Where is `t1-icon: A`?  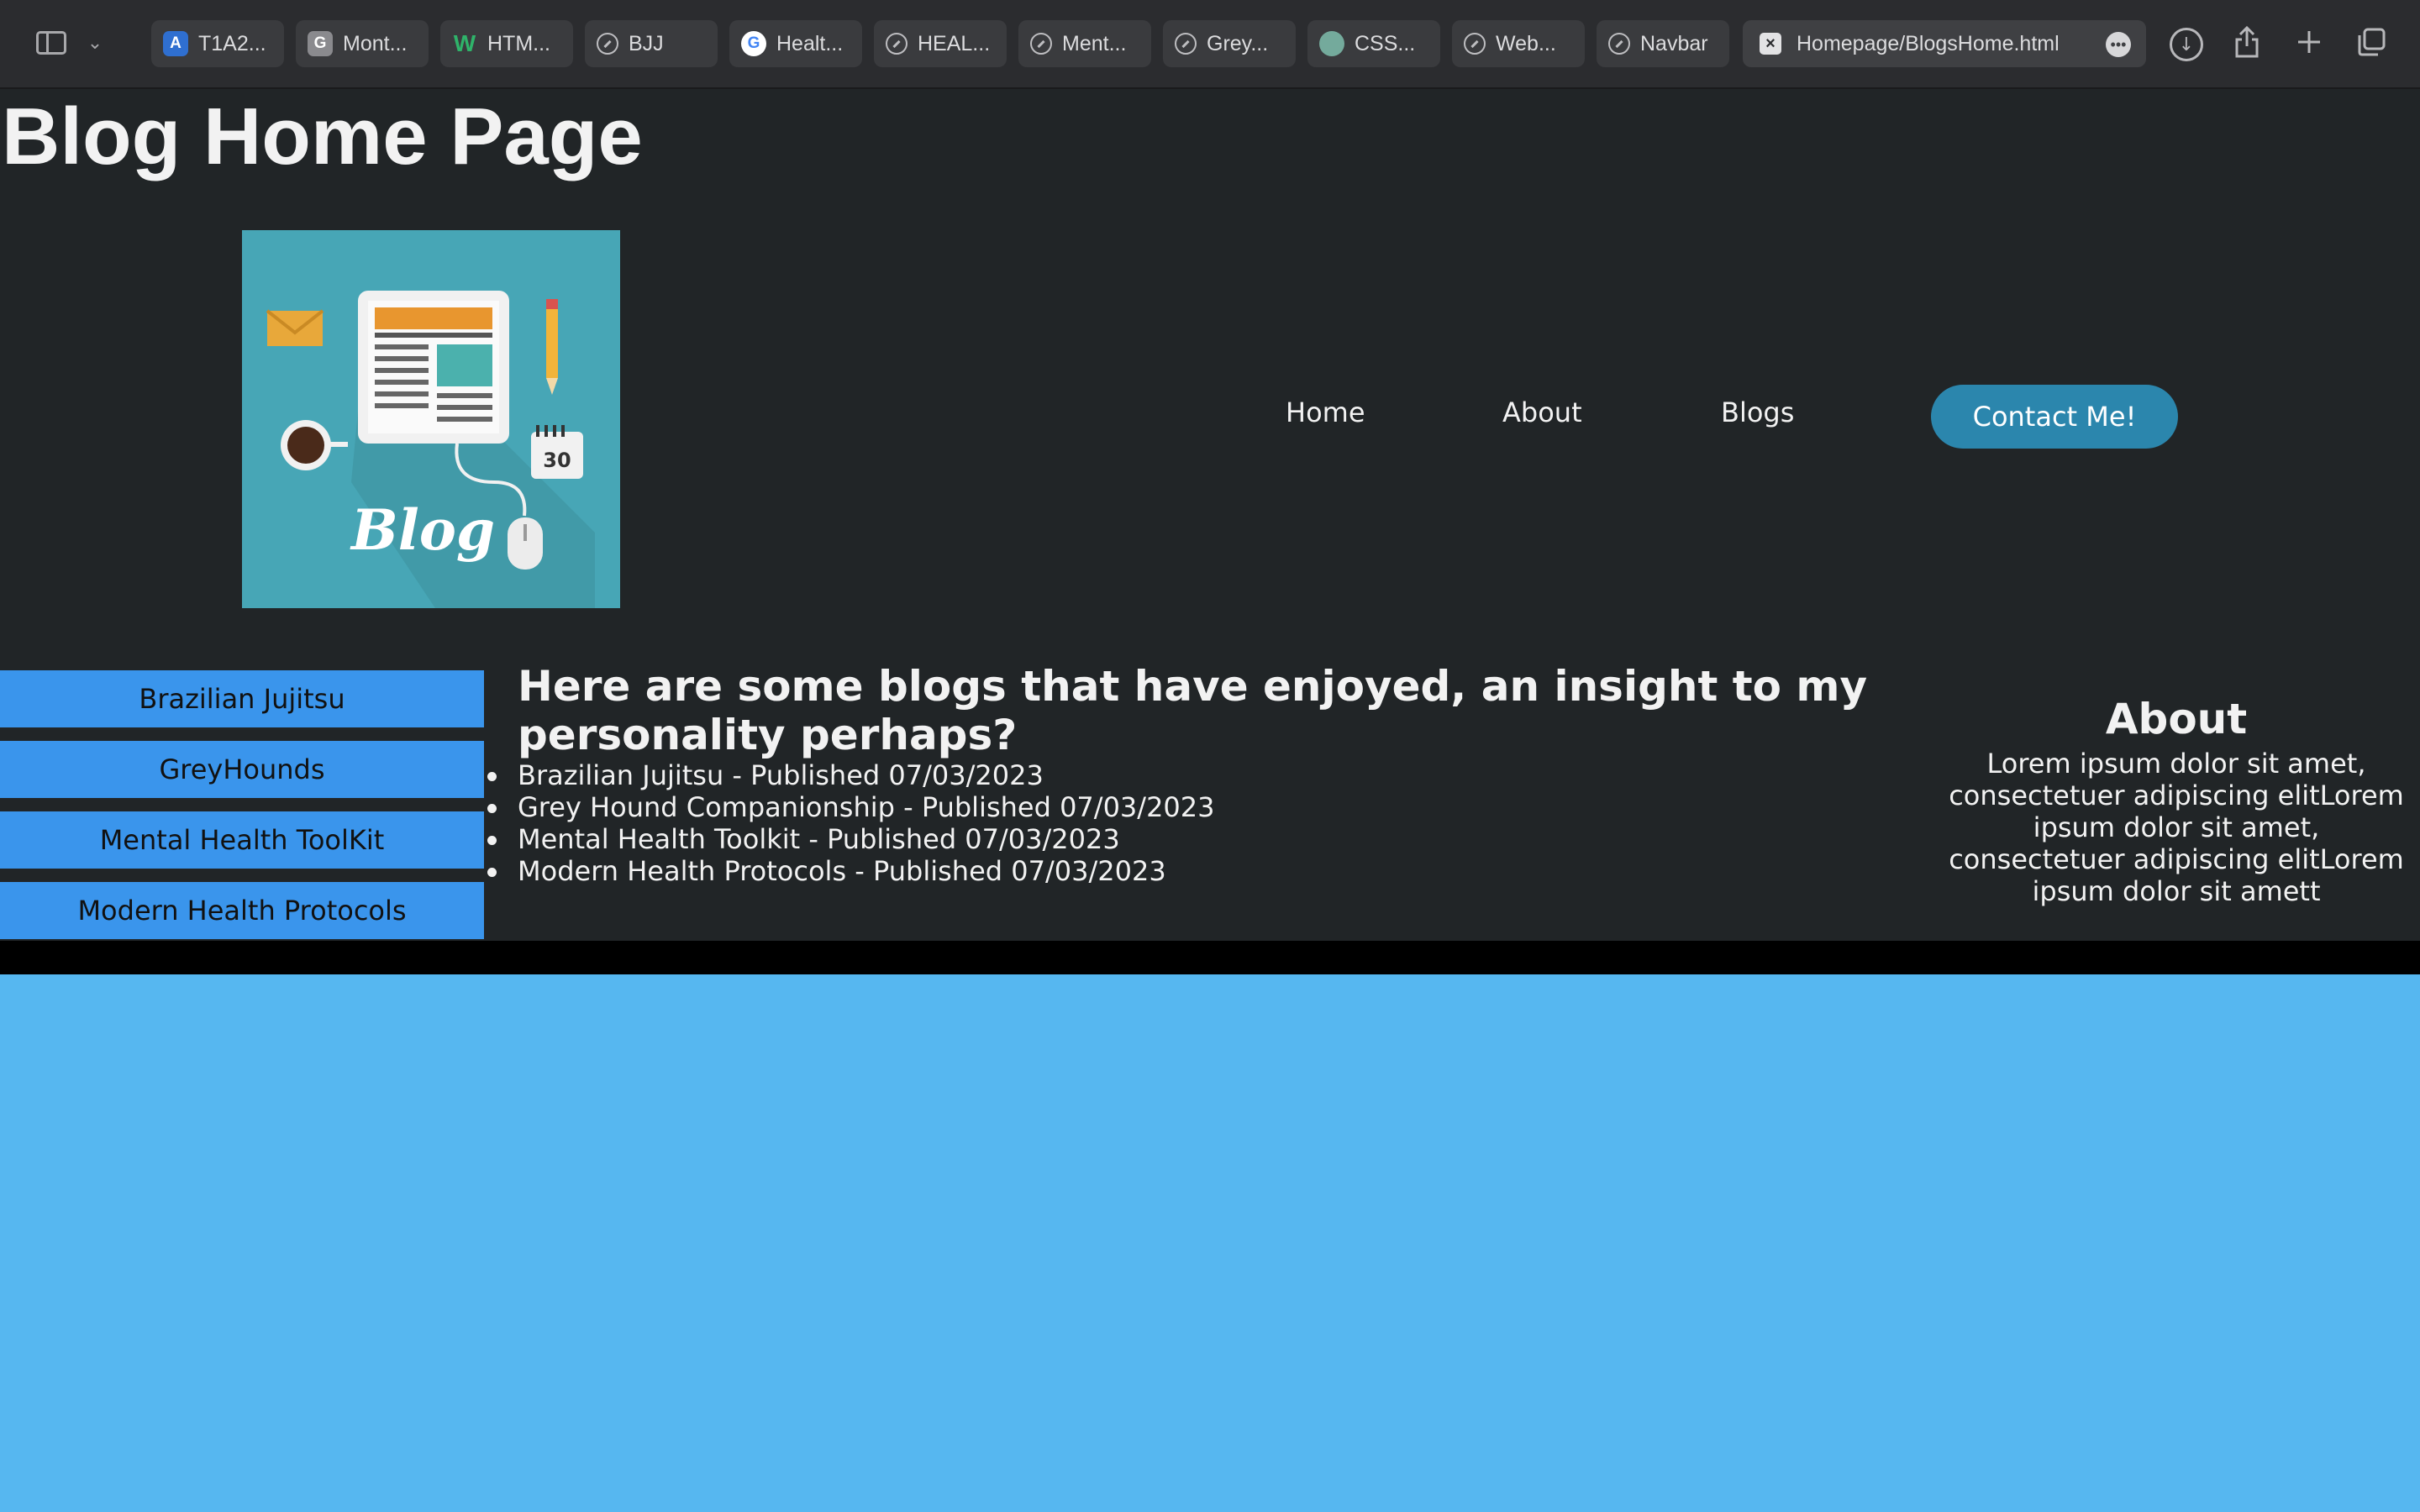
t1-icon: A is located at coordinates (176, 43).